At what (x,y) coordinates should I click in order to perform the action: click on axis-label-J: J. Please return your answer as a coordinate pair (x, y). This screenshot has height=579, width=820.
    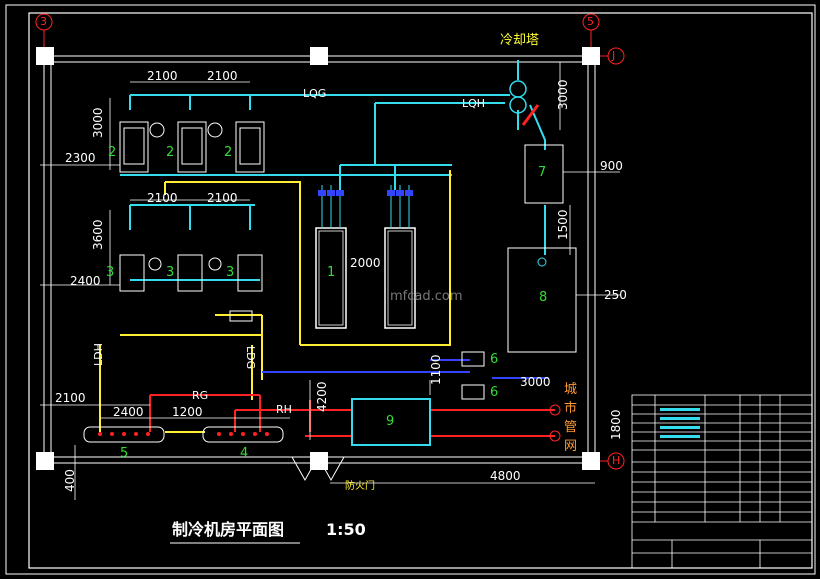
    Looking at the image, I should click on (614, 55).